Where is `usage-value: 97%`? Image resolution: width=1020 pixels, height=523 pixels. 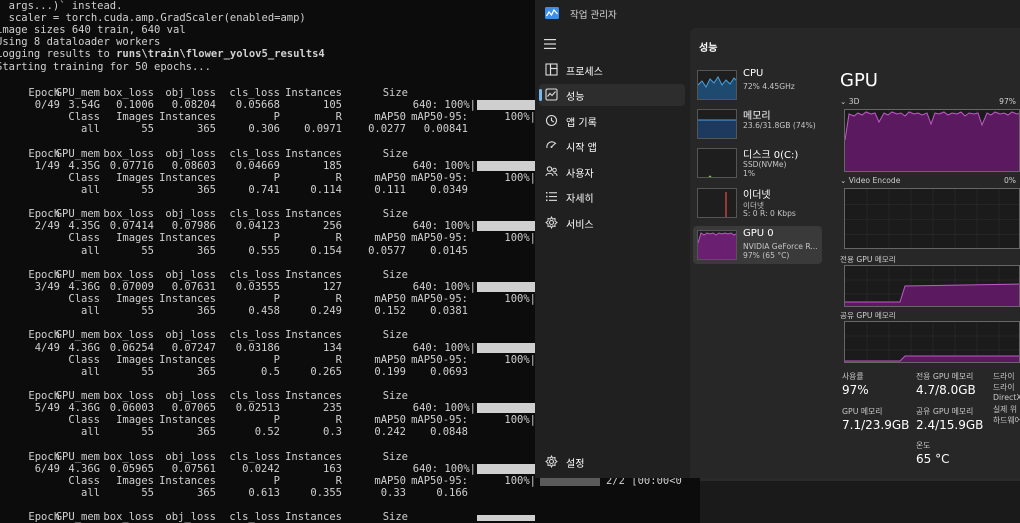
usage-value: 97% is located at coordinates (855, 390).